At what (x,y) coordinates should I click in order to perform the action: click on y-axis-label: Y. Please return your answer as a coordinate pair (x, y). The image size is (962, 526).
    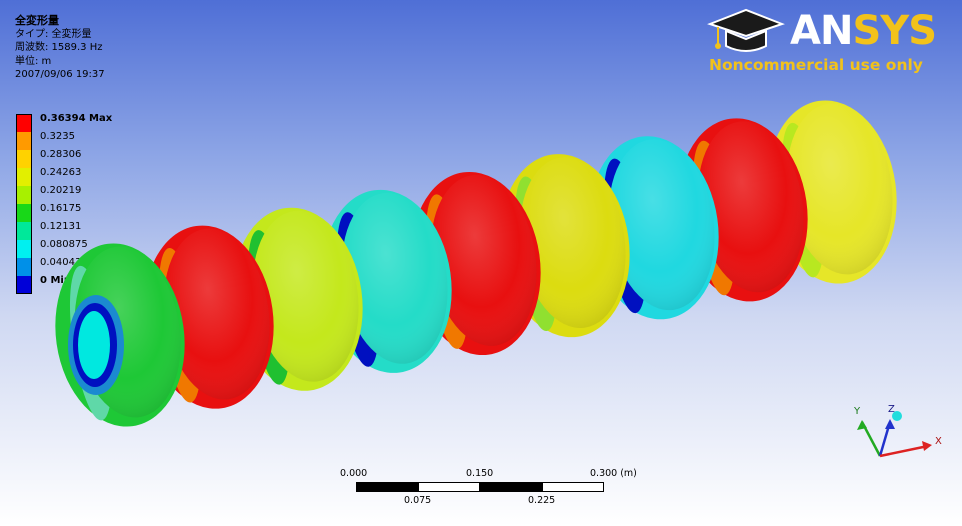
    Looking at the image, I should click on (857, 411).